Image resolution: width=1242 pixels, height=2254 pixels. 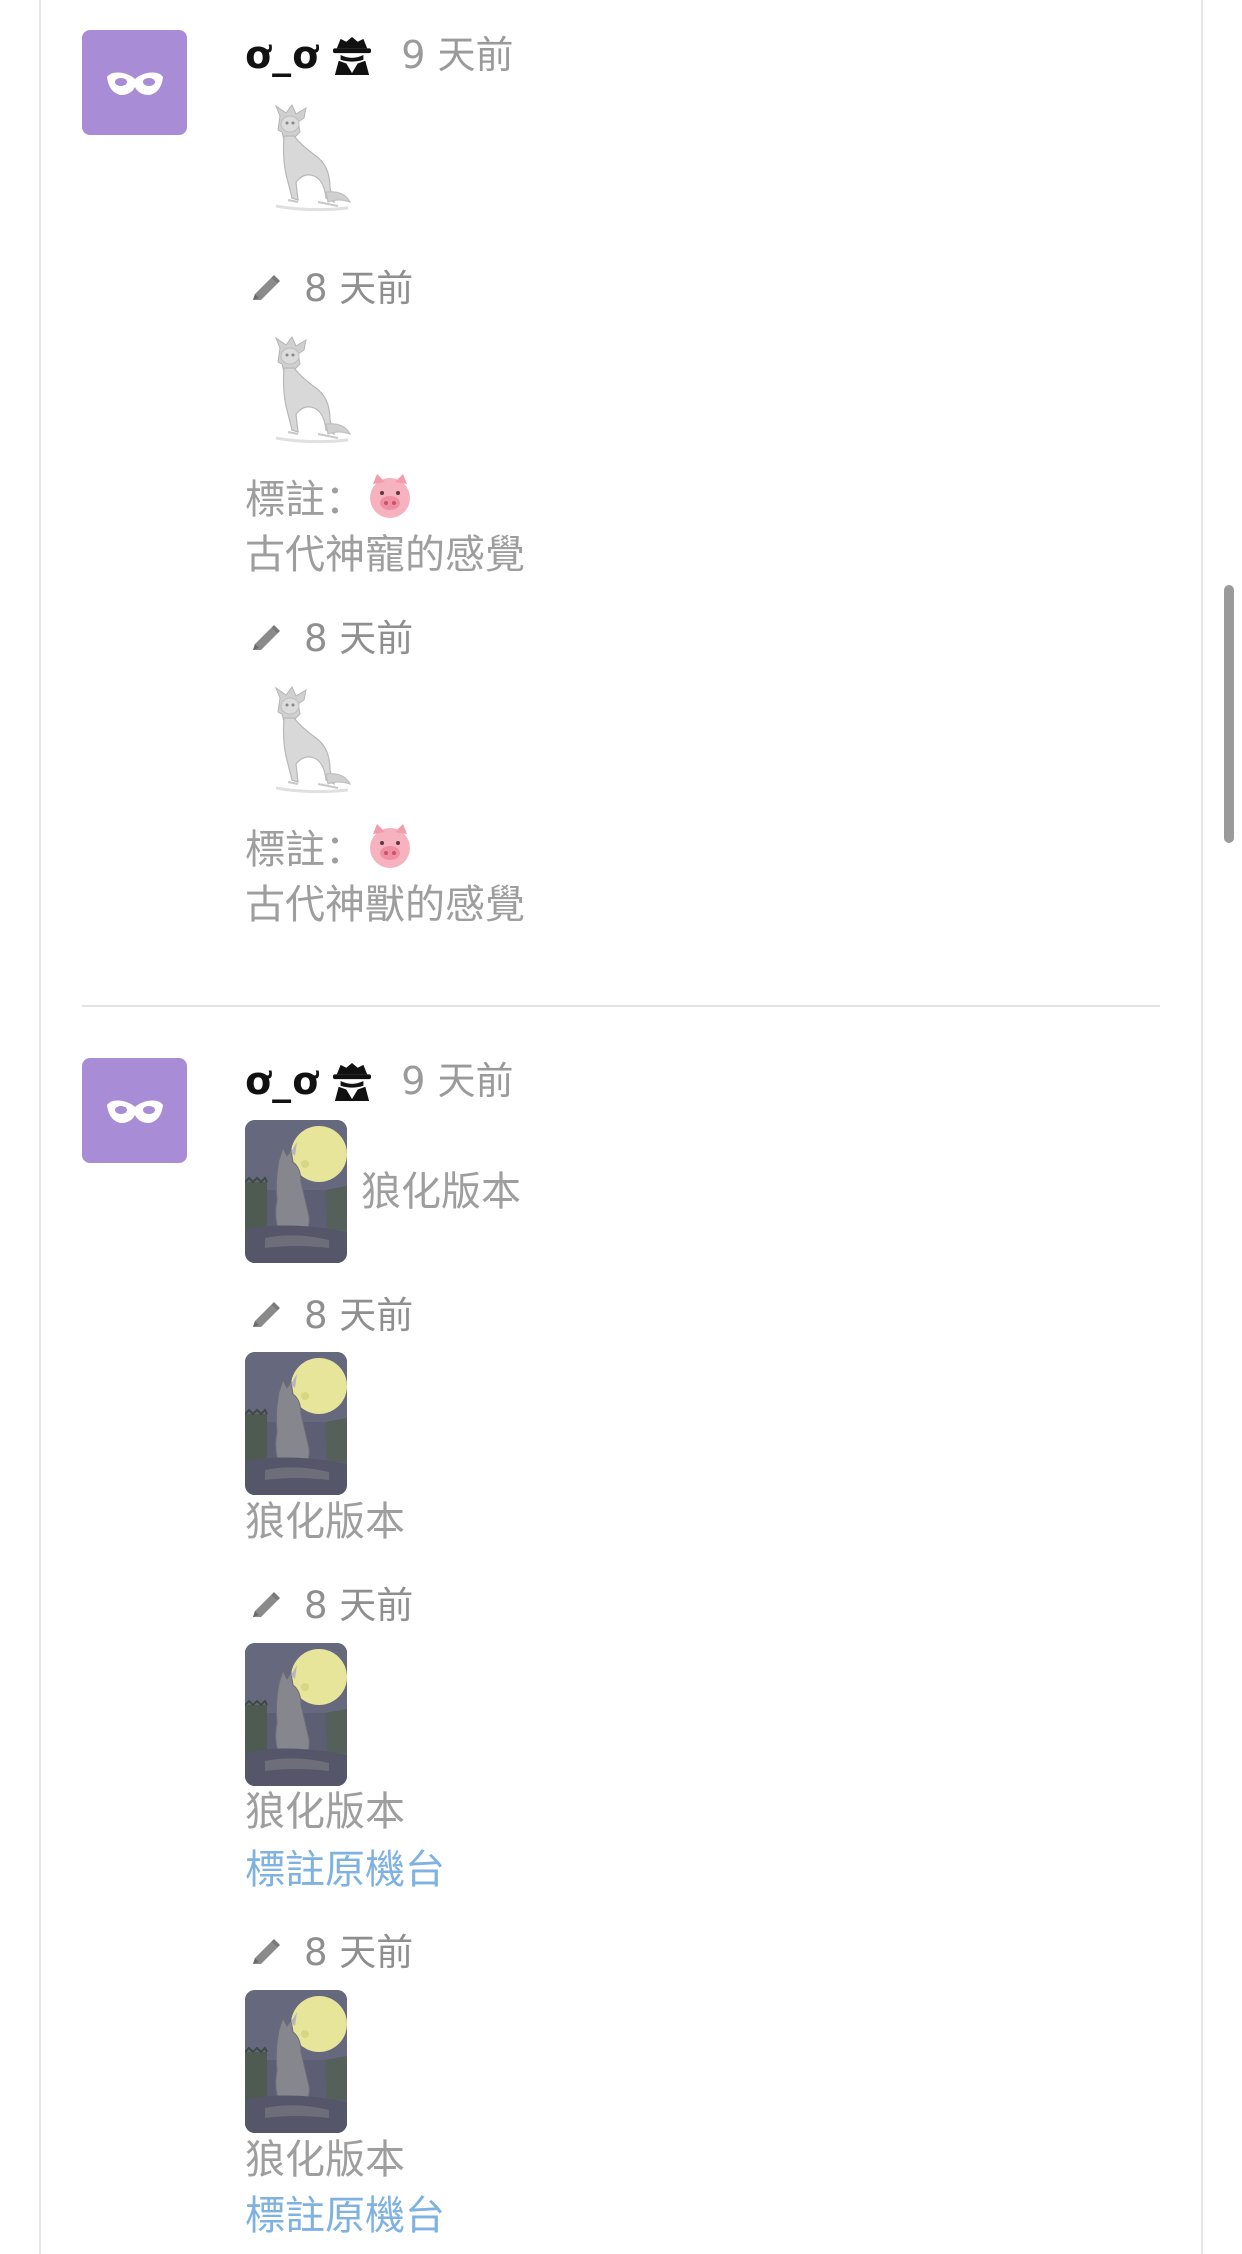 I want to click on content-border-left, so click(x=40, y=1127).